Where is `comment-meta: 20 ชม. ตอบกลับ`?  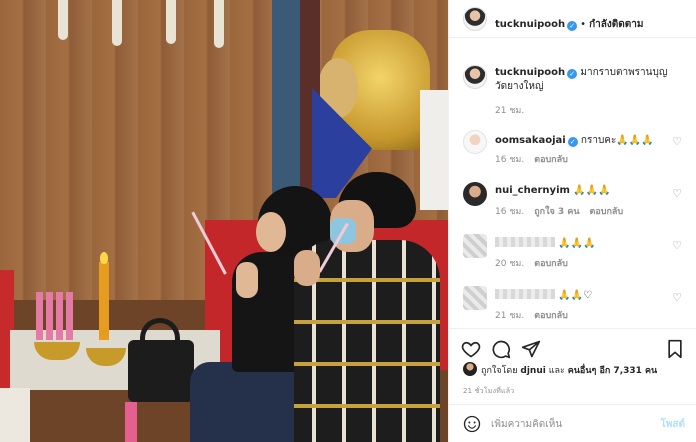 comment-meta: 20 ชม. ตอบกลับ is located at coordinates (536, 263).